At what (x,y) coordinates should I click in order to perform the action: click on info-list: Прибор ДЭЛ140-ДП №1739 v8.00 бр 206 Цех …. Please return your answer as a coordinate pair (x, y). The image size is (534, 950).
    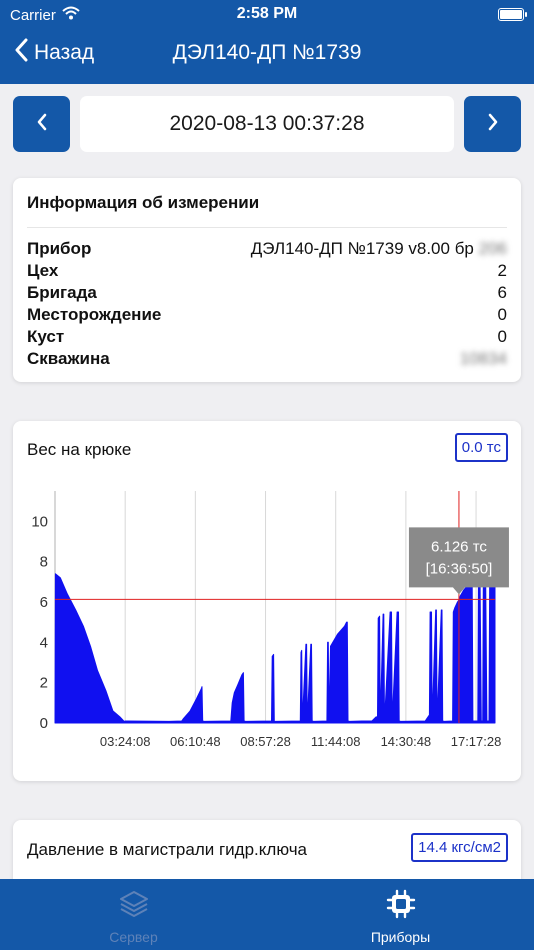
    Looking at the image, I should click on (267, 304).